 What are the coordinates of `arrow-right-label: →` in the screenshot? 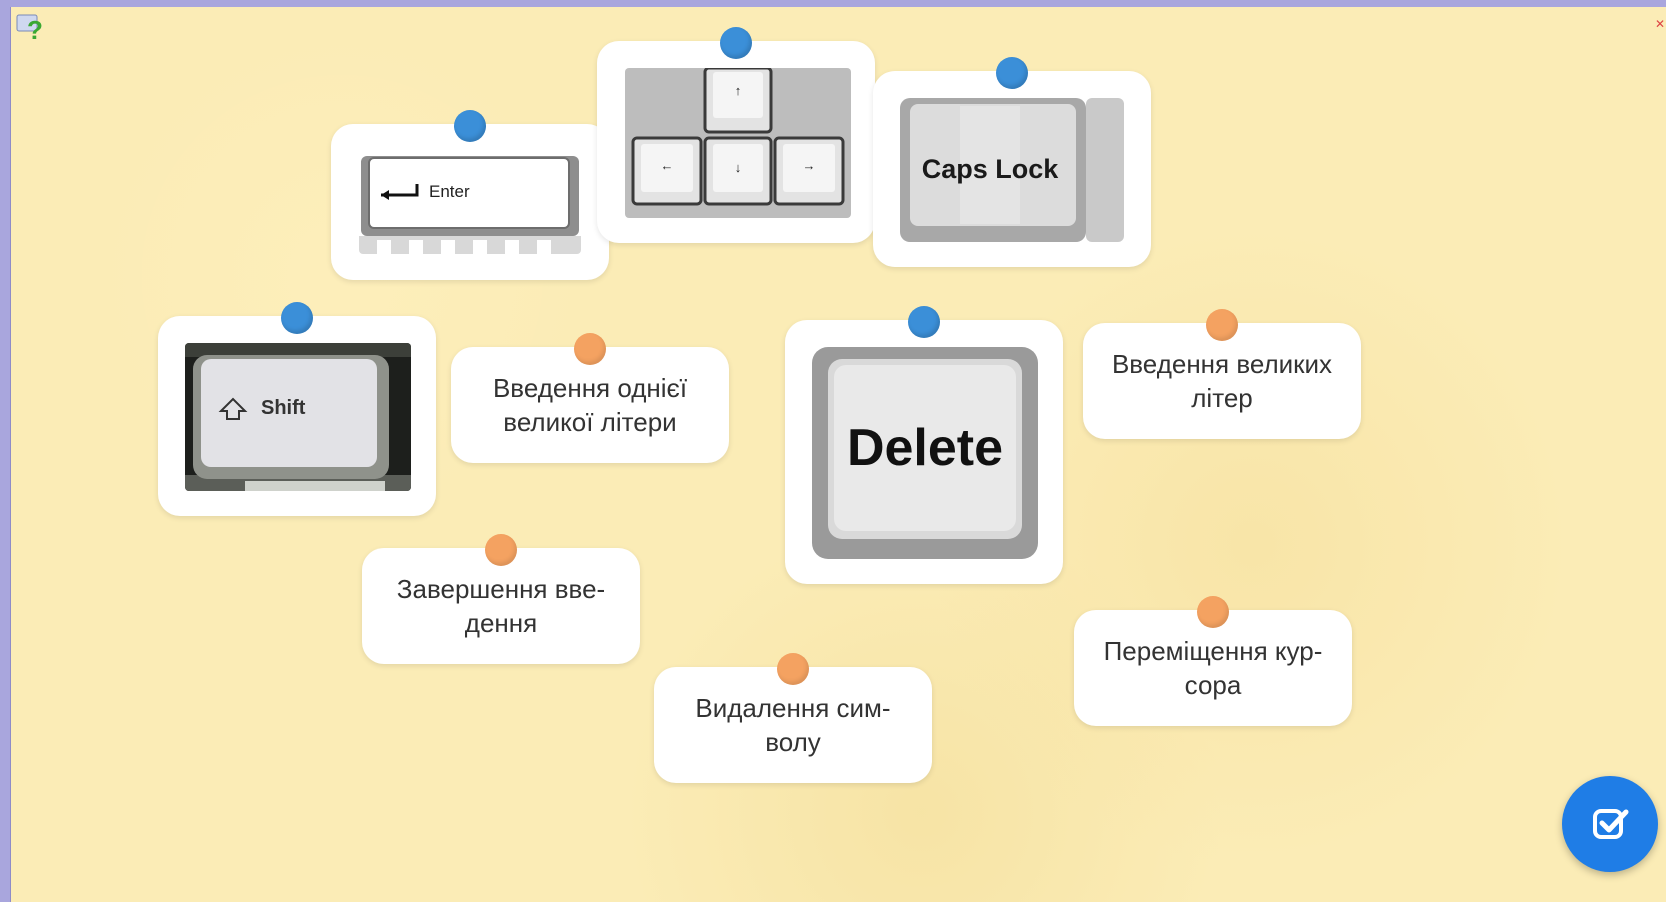 It's located at (809, 165).